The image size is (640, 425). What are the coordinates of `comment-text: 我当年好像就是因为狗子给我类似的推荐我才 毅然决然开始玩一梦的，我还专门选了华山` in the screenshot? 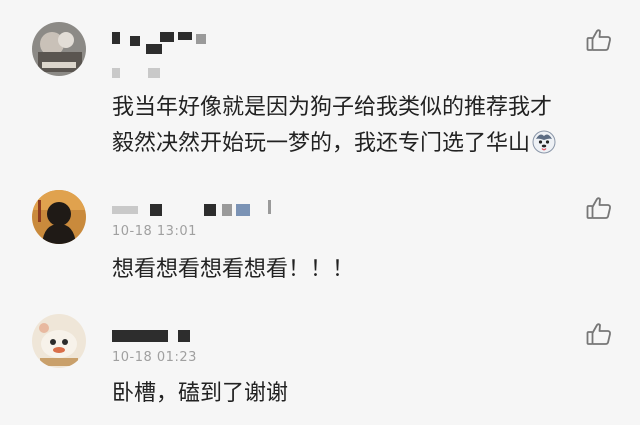 It's located at (334, 126).